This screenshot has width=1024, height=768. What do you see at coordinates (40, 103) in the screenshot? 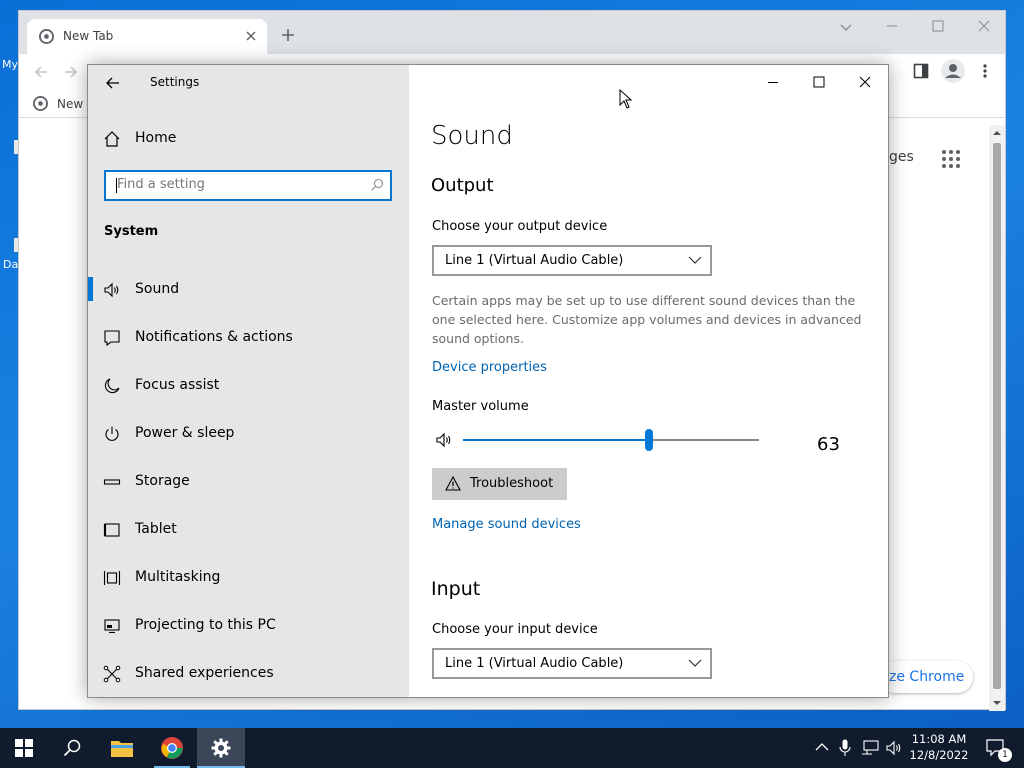
I see `bookmark-favicon-icon` at bounding box center [40, 103].